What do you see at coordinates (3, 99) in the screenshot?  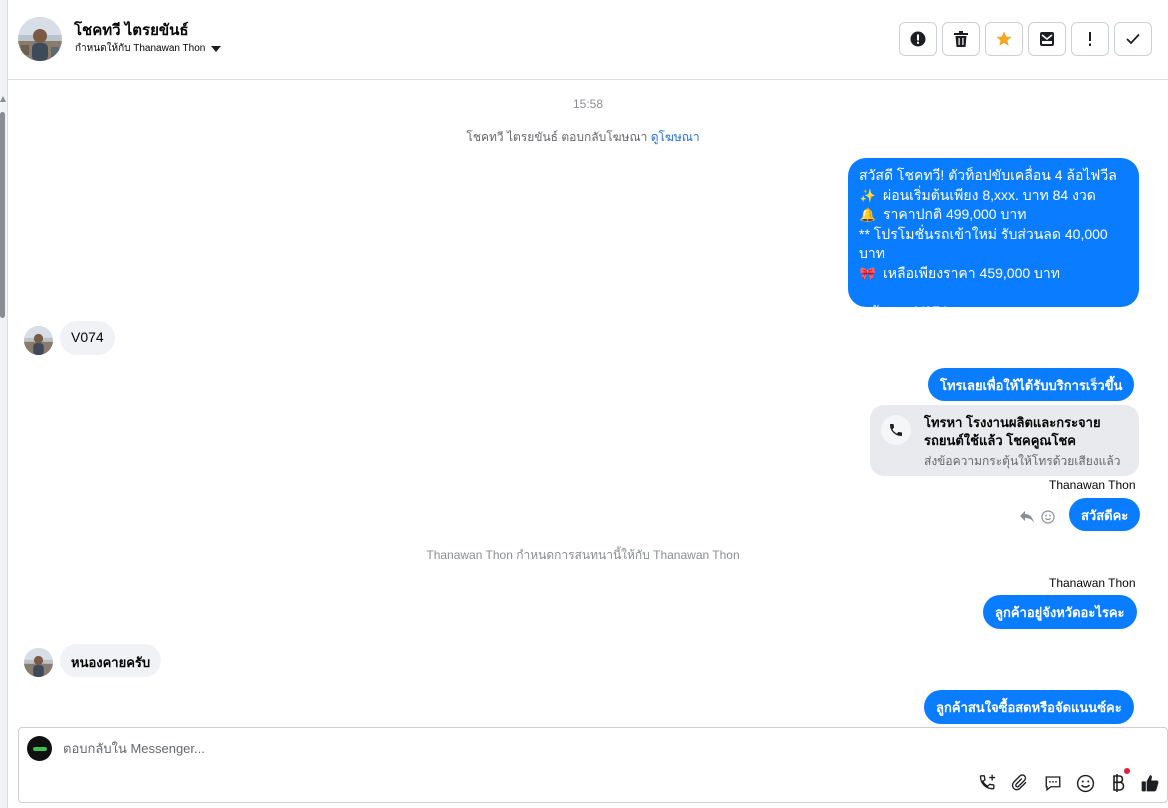 I see `scroll-up-arrow-icon` at bounding box center [3, 99].